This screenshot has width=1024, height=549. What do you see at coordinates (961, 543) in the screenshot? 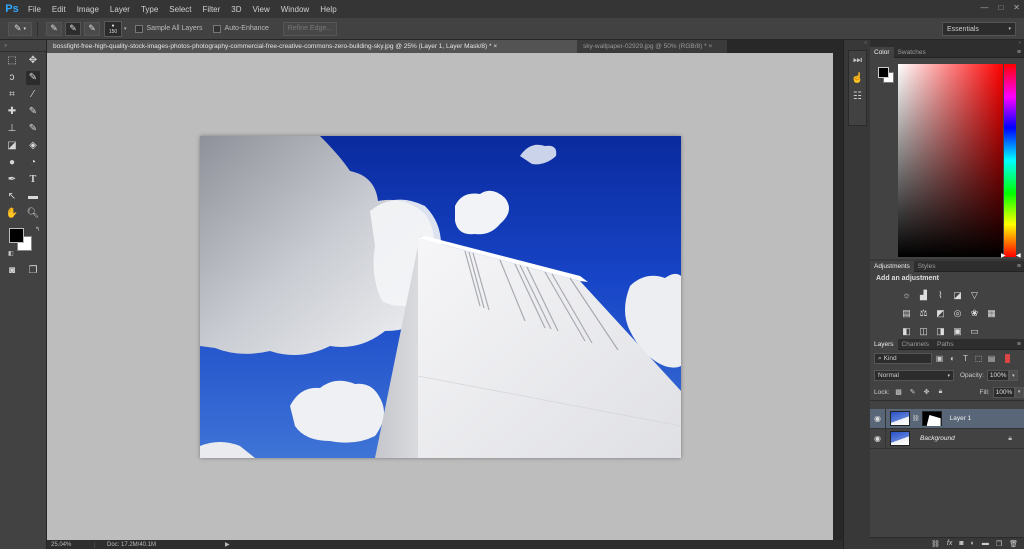
I see `add-mask-icon: ◙` at bounding box center [961, 543].